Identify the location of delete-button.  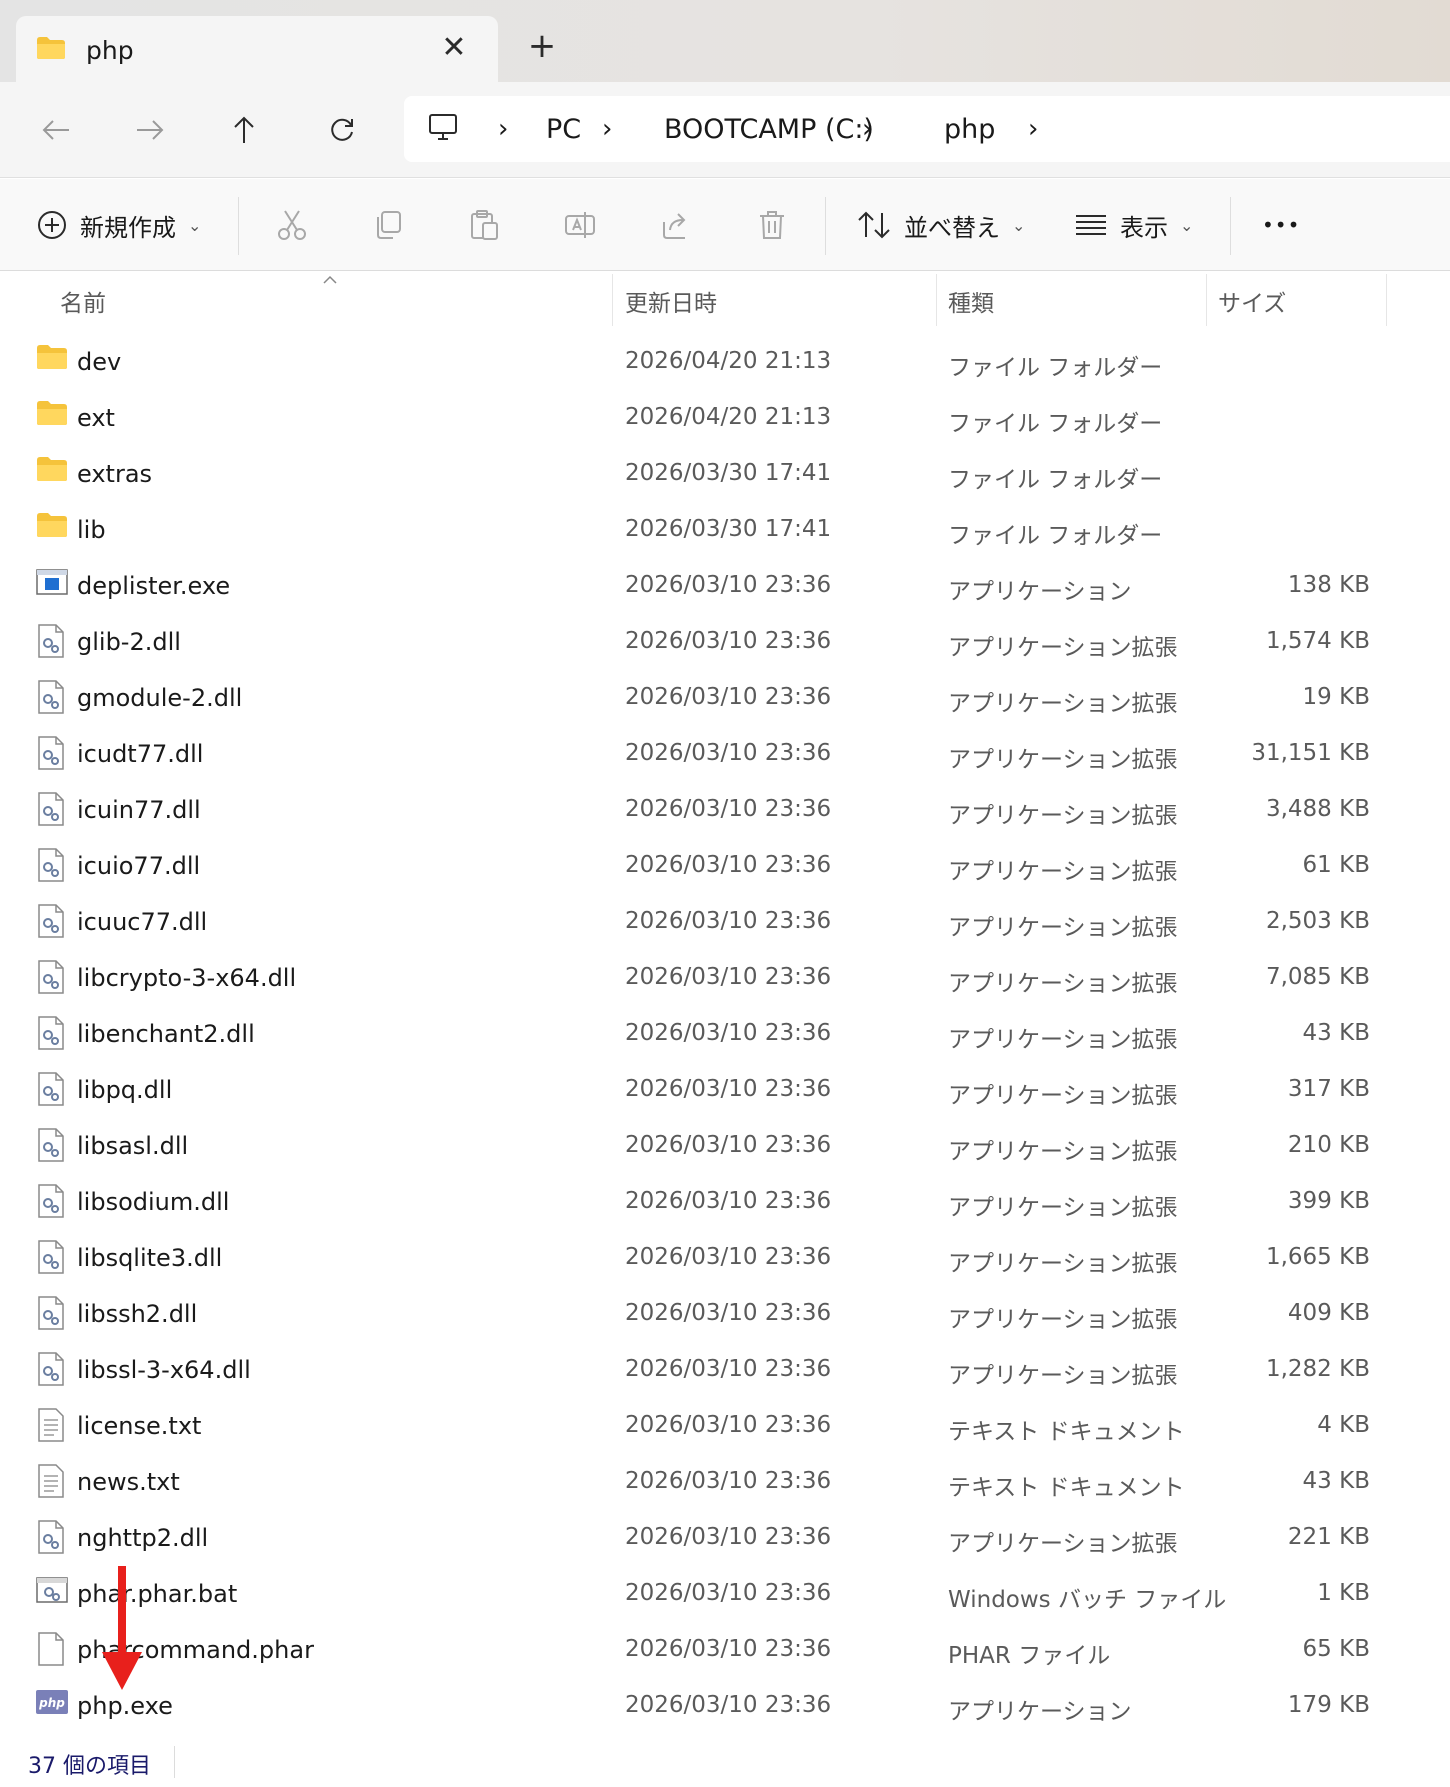
(772, 225).